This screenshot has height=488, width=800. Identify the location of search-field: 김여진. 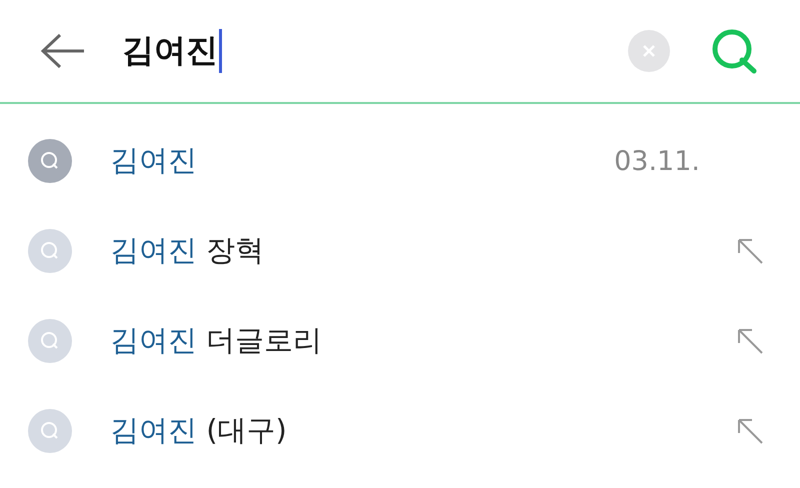
(365, 51).